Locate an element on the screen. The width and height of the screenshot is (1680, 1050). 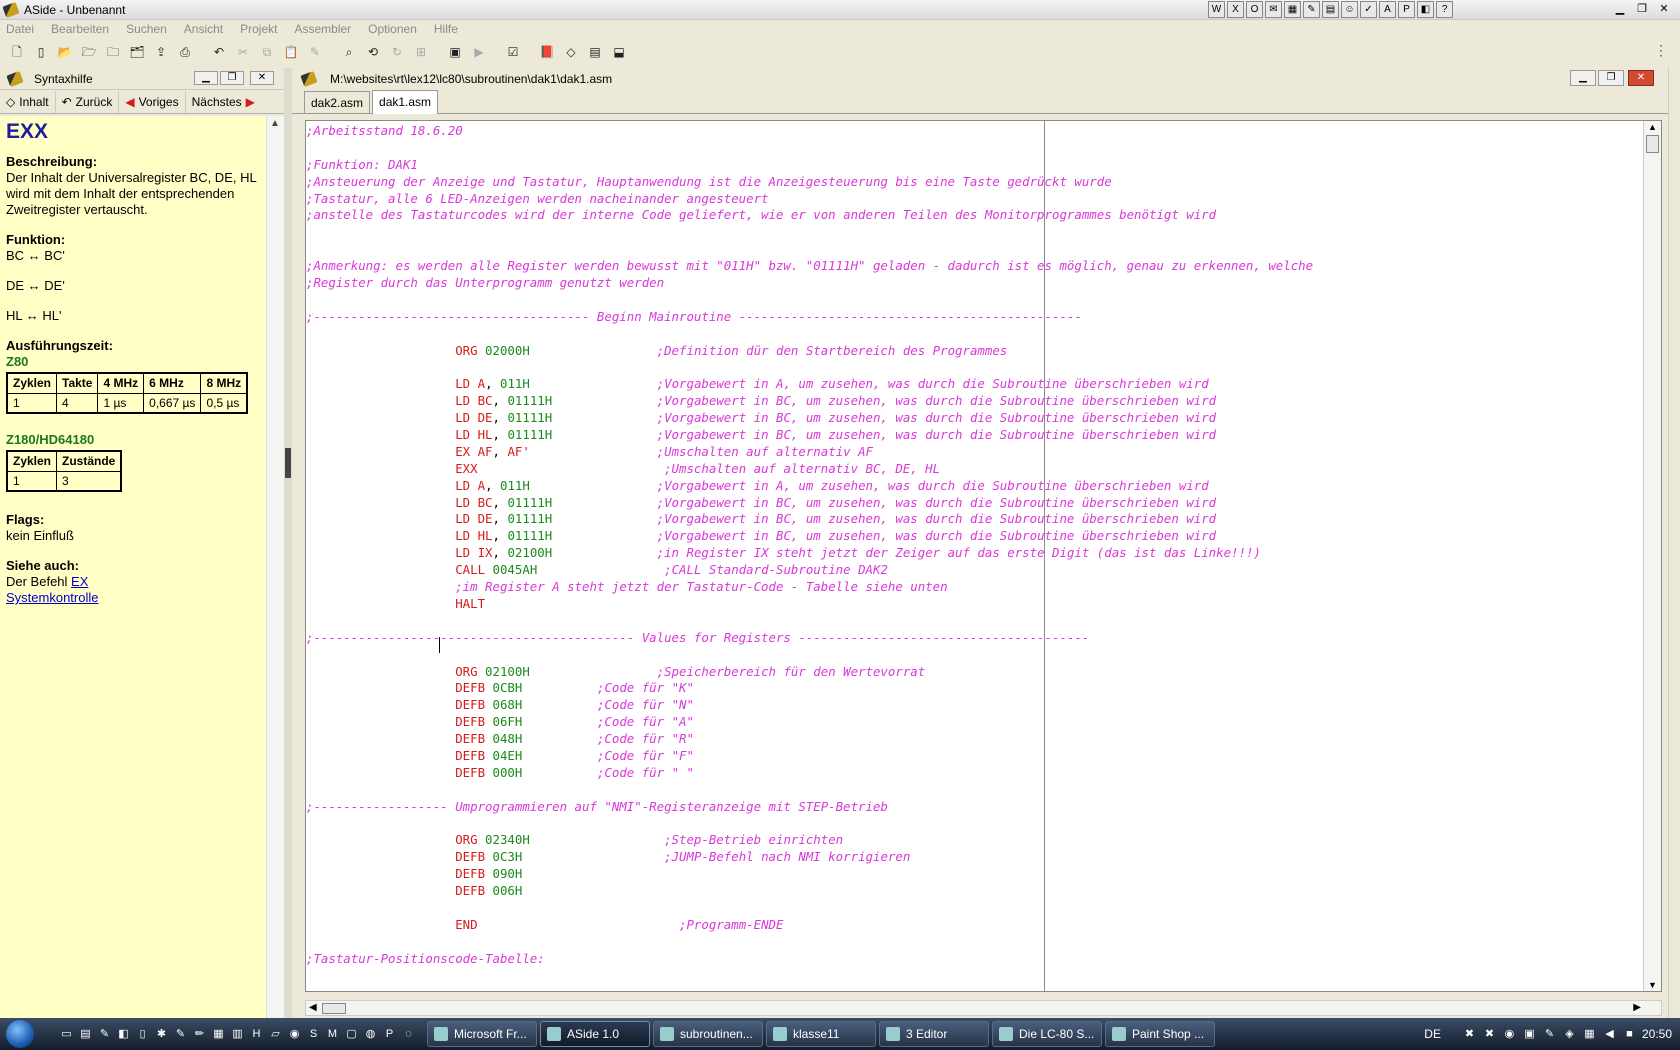
show-desktop-icon: ▭ is located at coordinates (66, 1034).